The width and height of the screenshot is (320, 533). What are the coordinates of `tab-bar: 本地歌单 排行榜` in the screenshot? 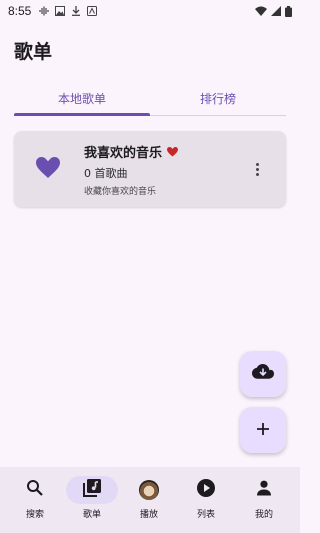 It's located at (150, 100).